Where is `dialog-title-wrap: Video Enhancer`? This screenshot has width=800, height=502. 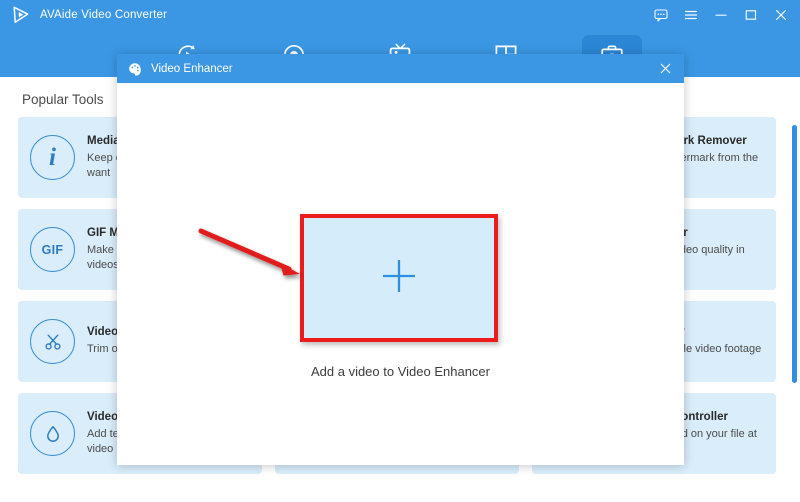
dialog-title-wrap: Video Enhancer is located at coordinates (390, 69).